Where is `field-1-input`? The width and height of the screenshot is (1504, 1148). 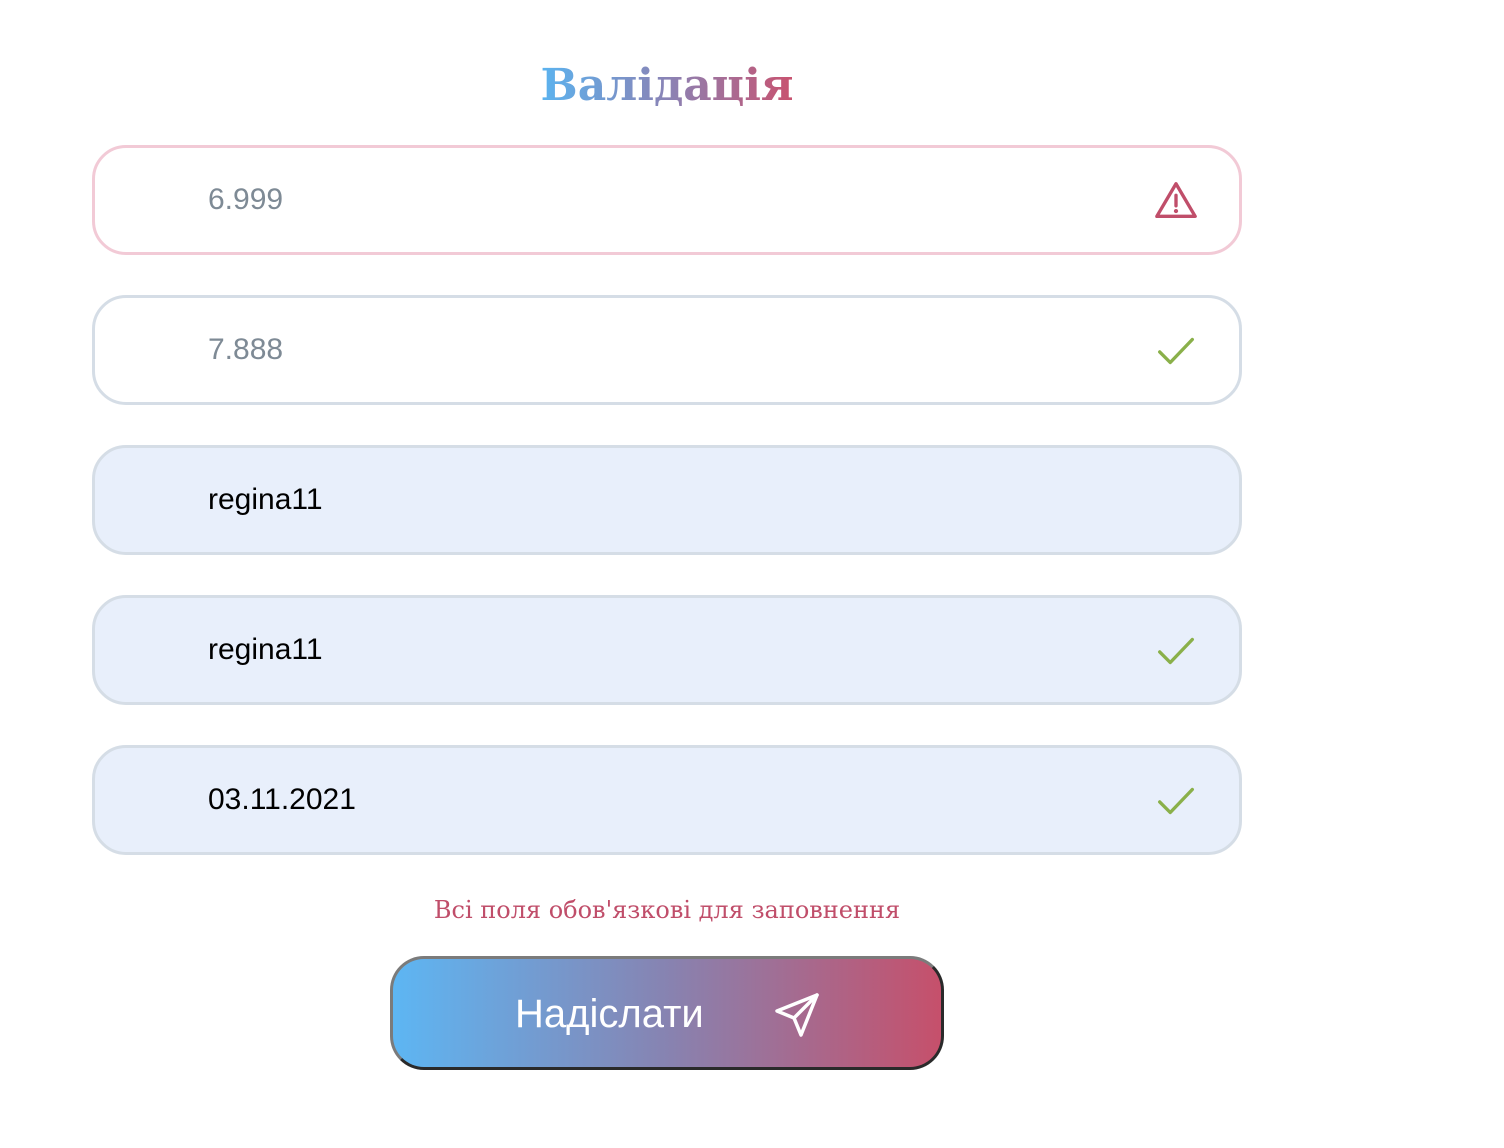 field-1-input is located at coordinates (658, 200).